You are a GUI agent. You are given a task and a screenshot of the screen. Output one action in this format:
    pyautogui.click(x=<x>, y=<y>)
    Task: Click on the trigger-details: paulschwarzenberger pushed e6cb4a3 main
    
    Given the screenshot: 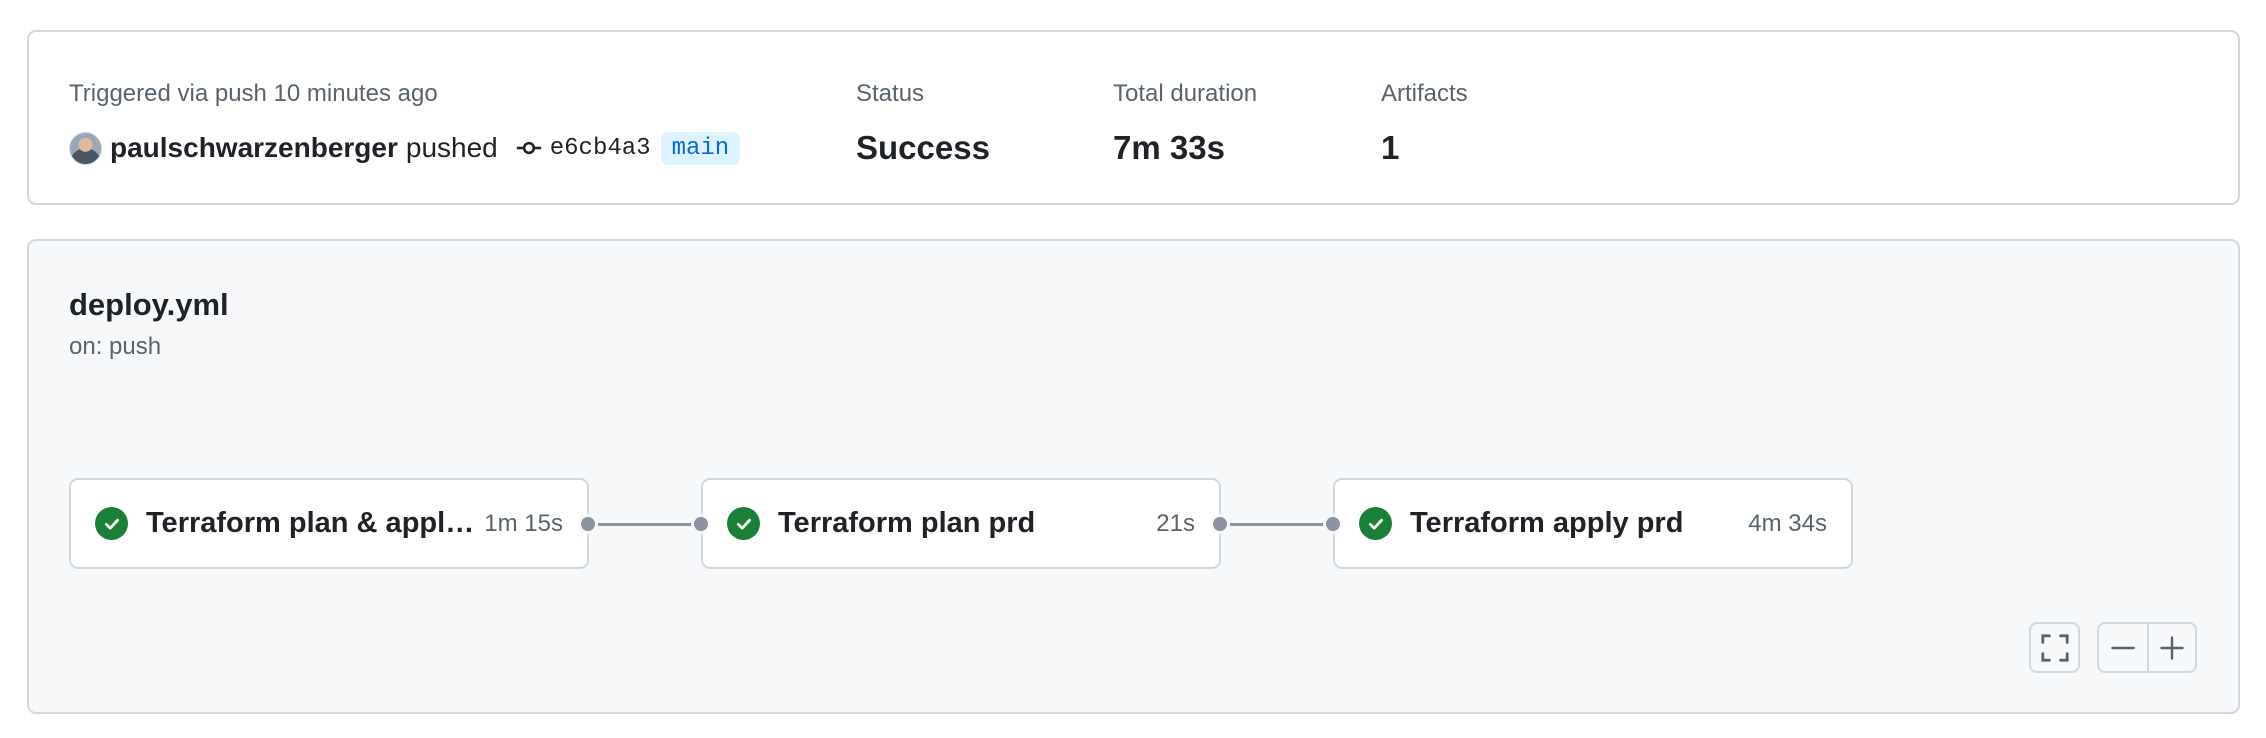 What is the action you would take?
    pyautogui.click(x=405, y=148)
    